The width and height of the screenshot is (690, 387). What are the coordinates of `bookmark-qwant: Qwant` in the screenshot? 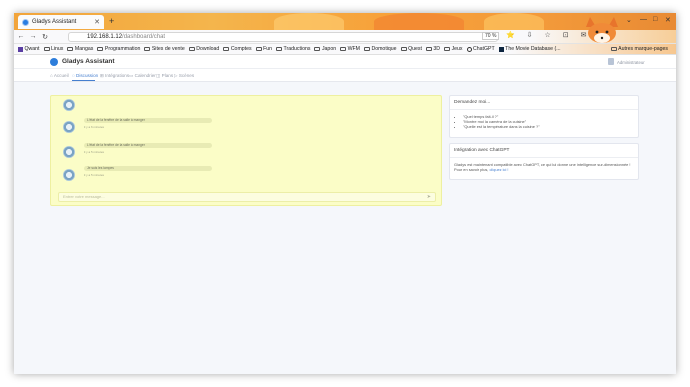 It's located at (29, 49).